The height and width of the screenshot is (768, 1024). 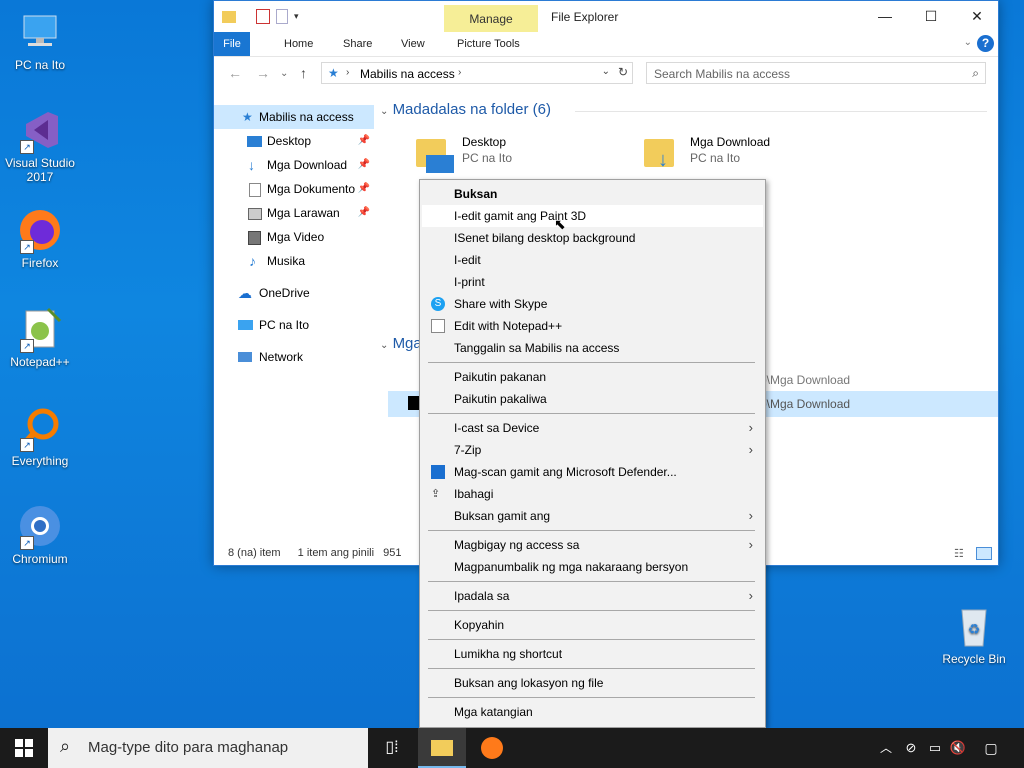 What do you see at coordinates (592, 399) in the screenshot?
I see `menu-item-rotate-left: Paikutin pakaliwa` at bounding box center [592, 399].